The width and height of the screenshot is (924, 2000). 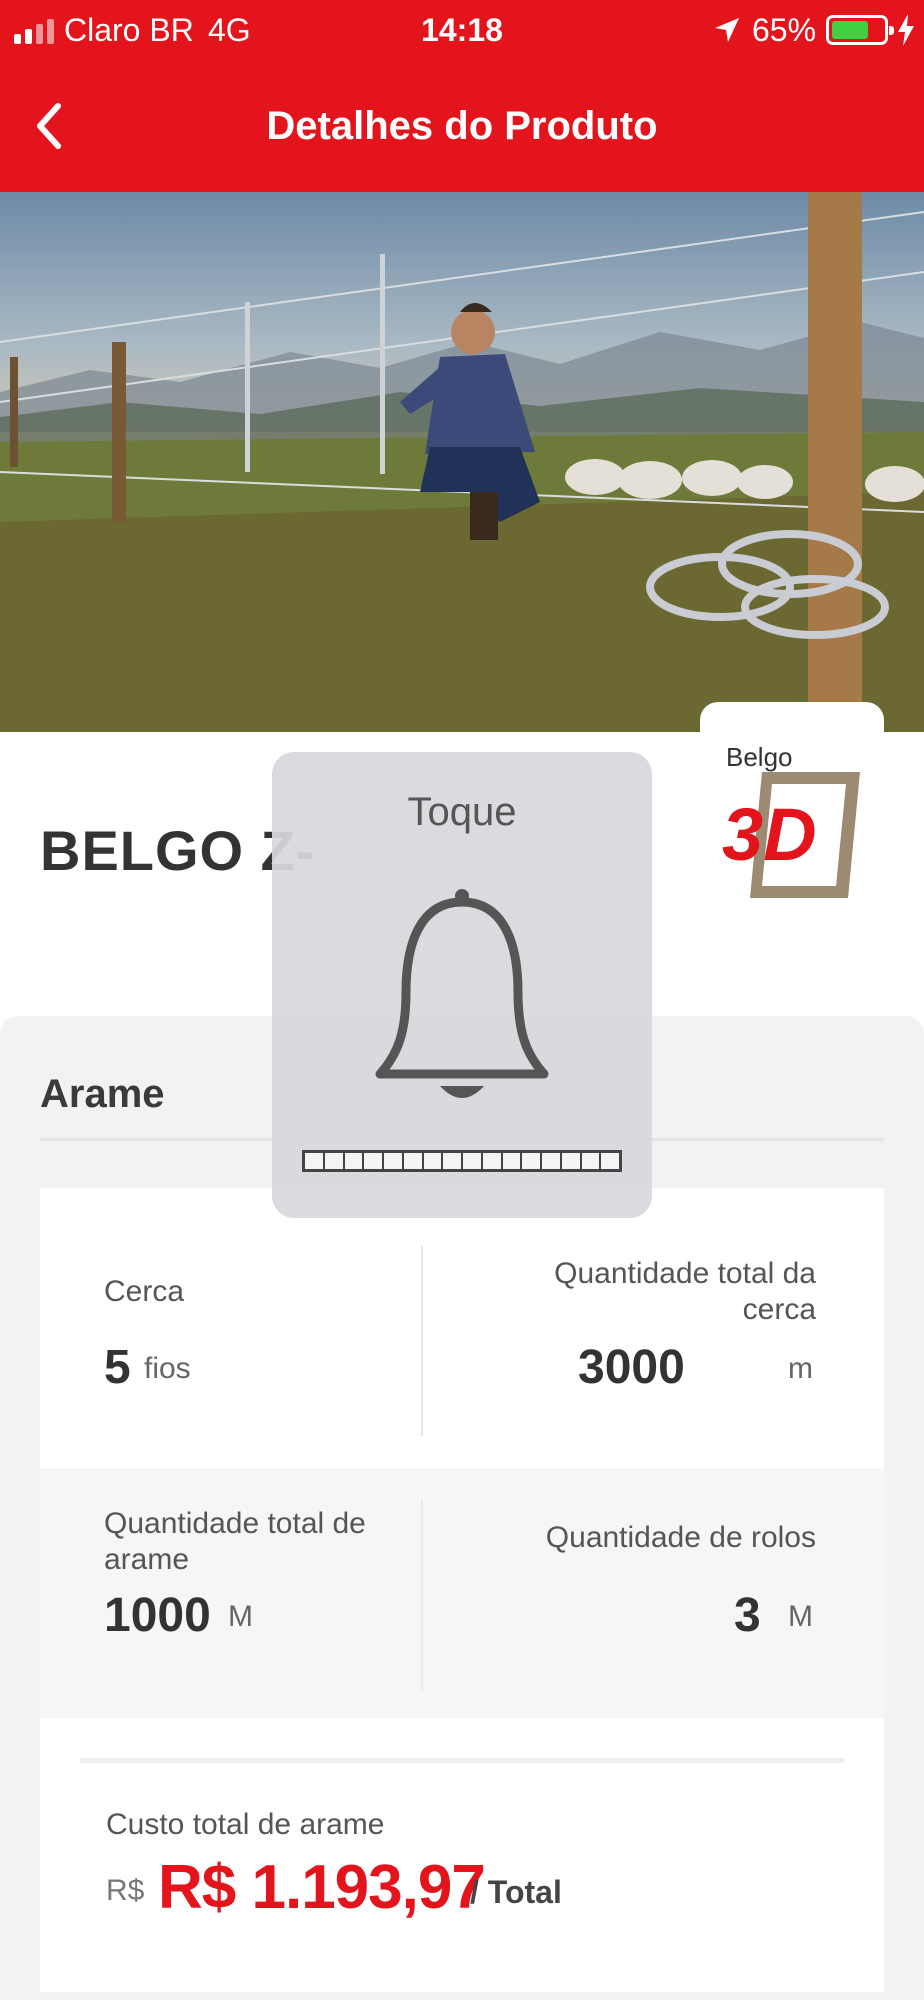 What do you see at coordinates (784, 30) in the screenshot?
I see `battery-percent: 65%` at bounding box center [784, 30].